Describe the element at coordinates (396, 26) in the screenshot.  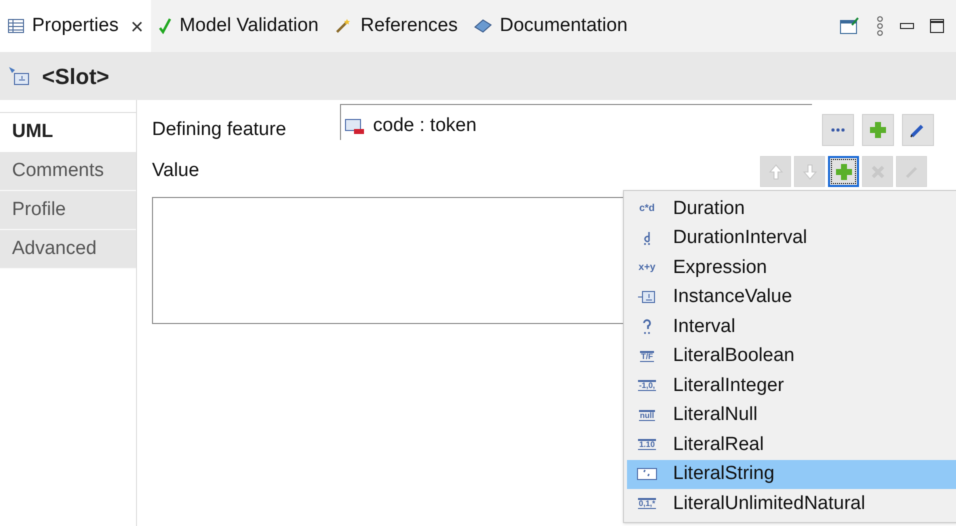
I see `view-tab: References` at that location.